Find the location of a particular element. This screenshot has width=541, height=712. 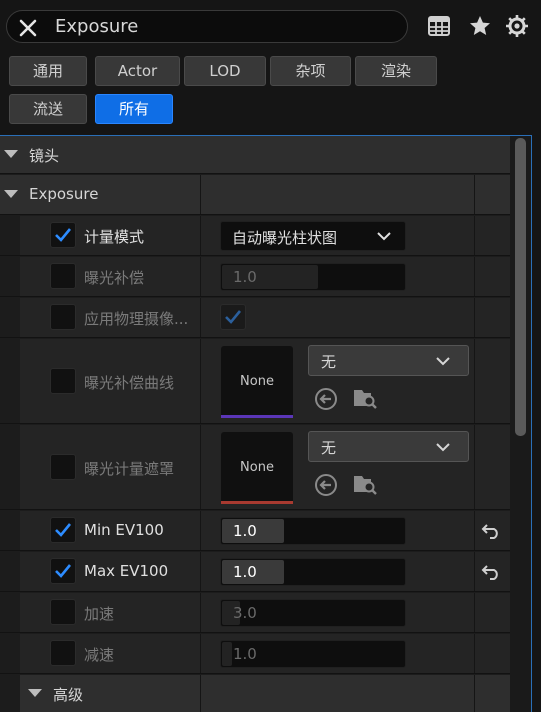

speed-up-field: 3.0 is located at coordinates (313, 613).